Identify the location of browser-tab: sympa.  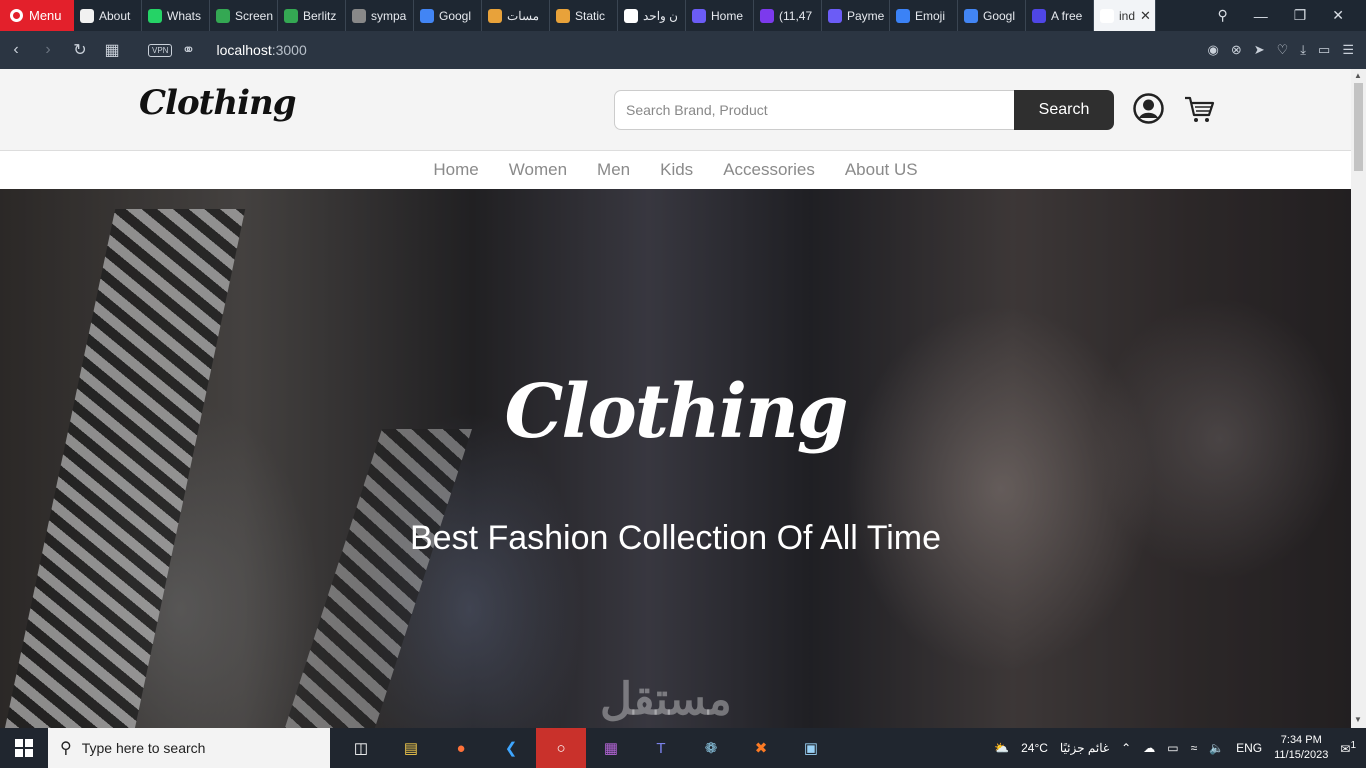
(380, 15).